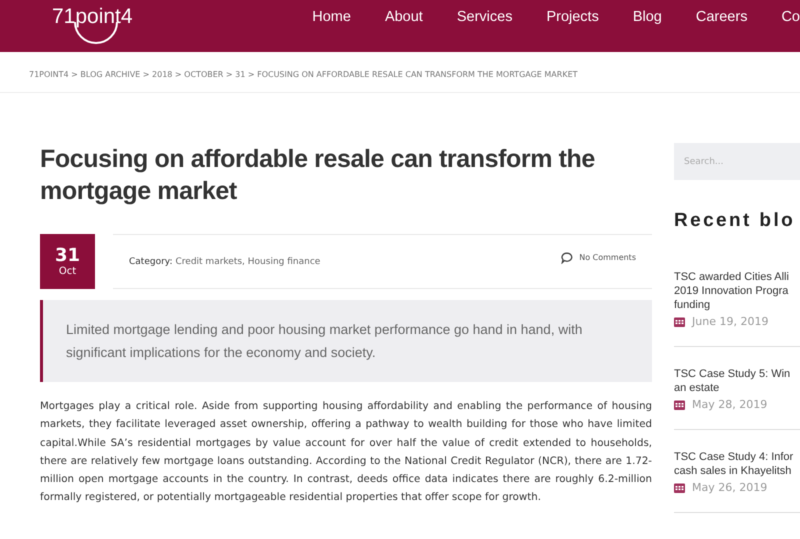  I want to click on post-date: June 19, 2019, so click(730, 321).